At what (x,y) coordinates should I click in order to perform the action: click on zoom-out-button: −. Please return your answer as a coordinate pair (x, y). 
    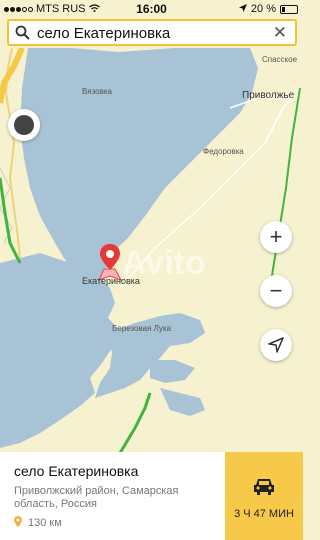
    Looking at the image, I should click on (276, 291).